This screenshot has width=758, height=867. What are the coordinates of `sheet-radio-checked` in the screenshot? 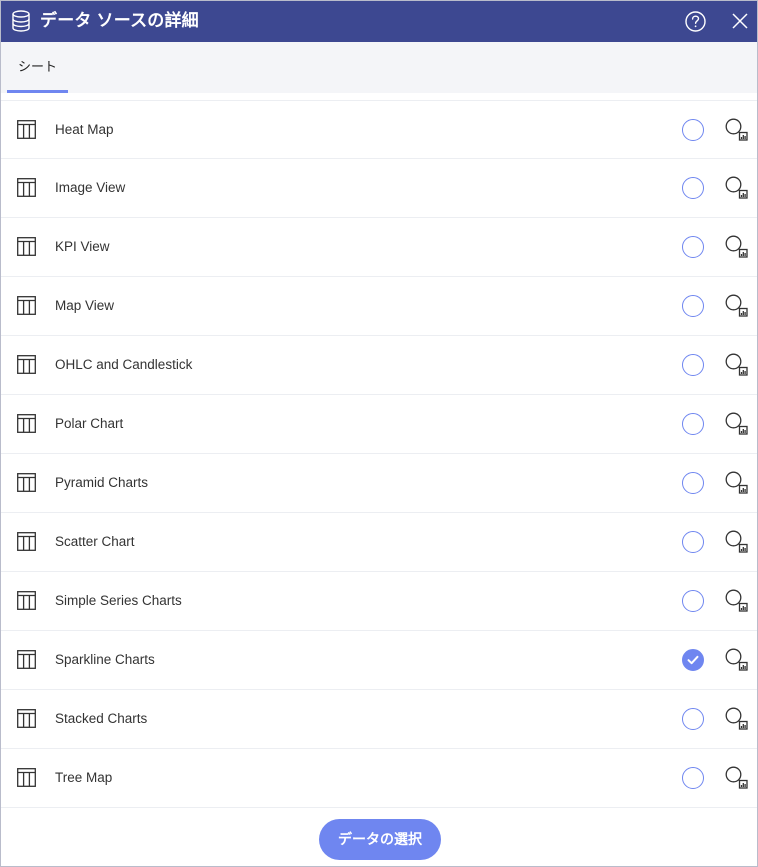 It's located at (693, 660).